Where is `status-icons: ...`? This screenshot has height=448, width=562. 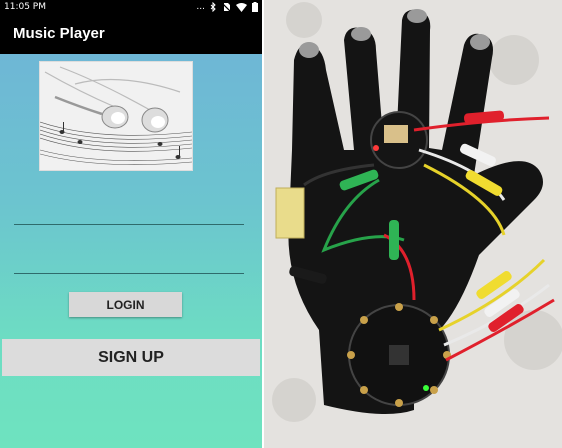 status-icons: ... is located at coordinates (227, 7).